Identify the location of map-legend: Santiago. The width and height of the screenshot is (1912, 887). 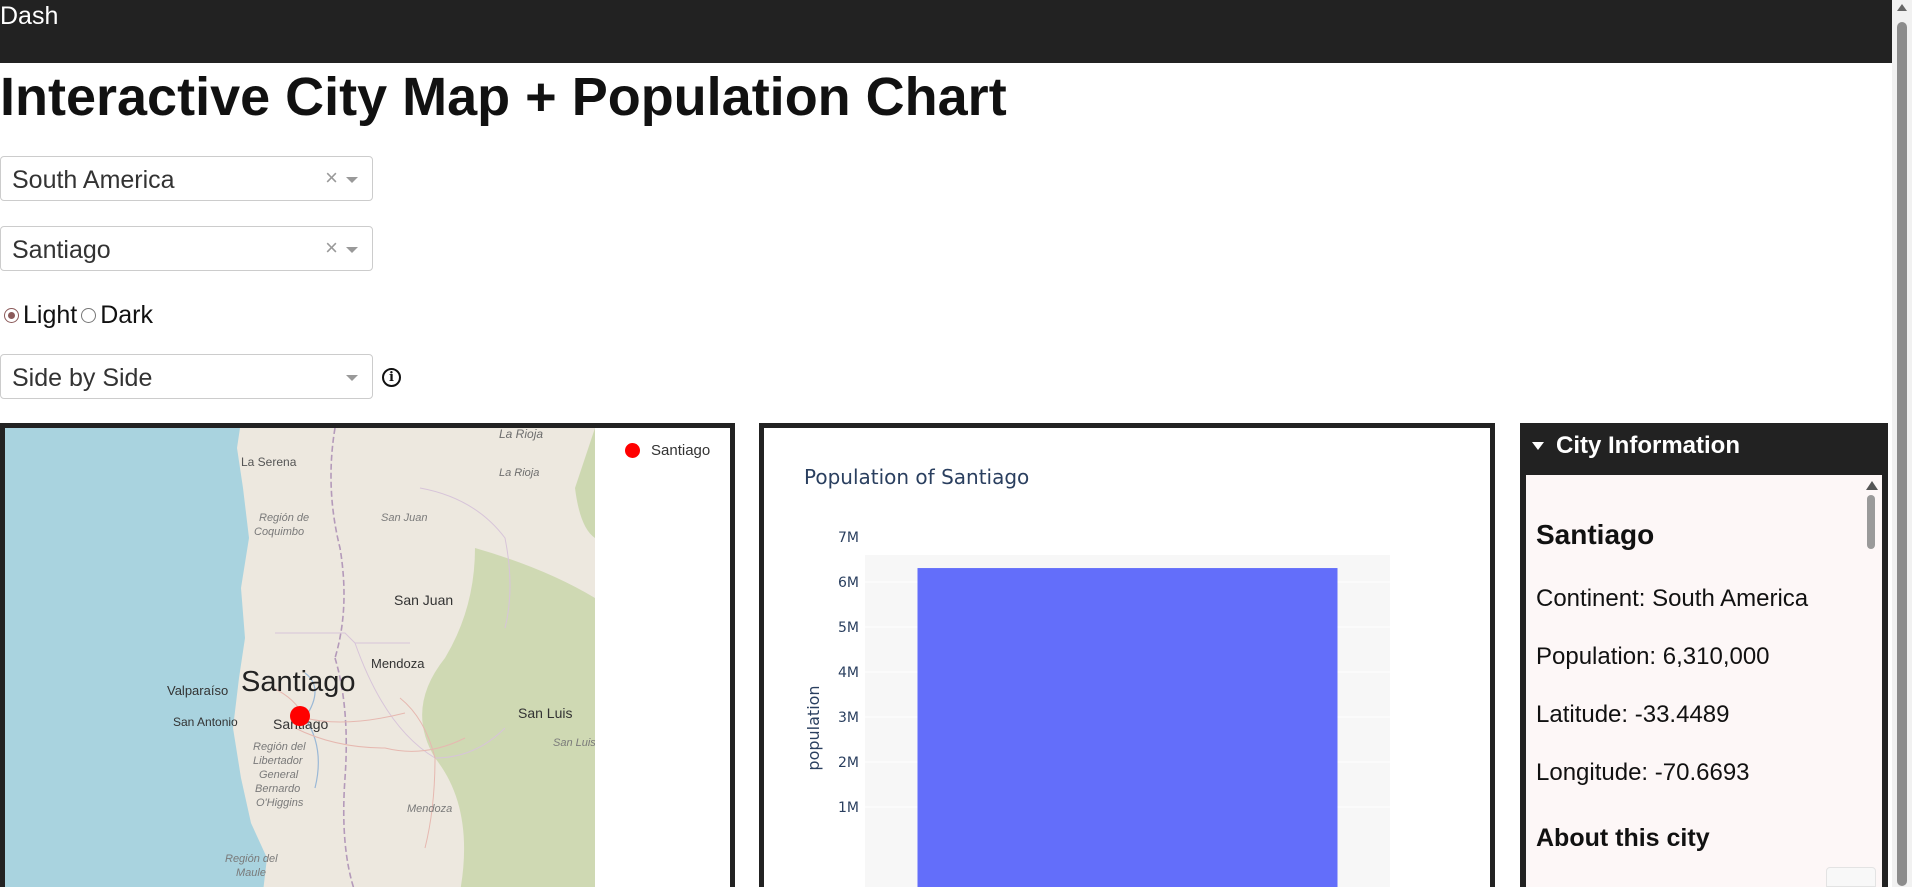
(667, 450).